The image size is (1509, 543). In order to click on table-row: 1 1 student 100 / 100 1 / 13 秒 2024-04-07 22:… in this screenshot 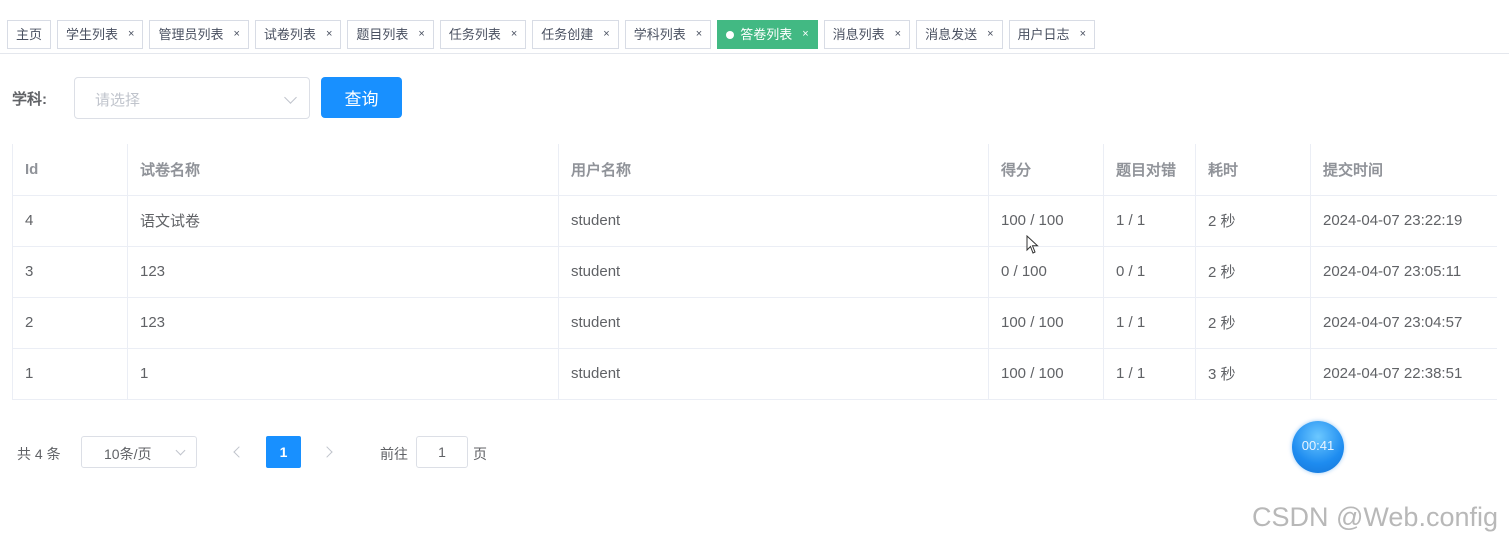, I will do `click(754, 374)`.